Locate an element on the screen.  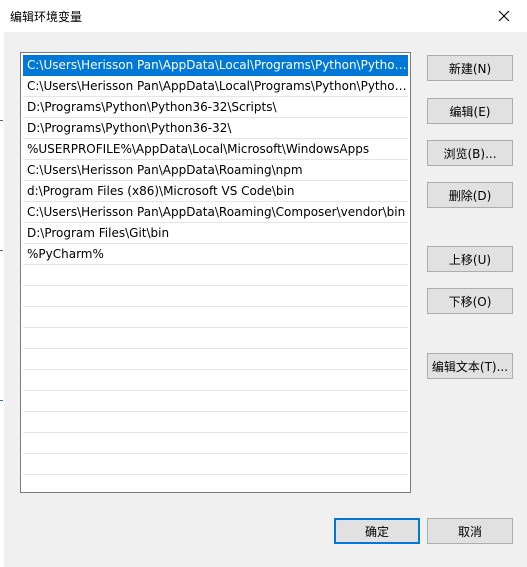
ok-button: 确定 is located at coordinates (377, 531).